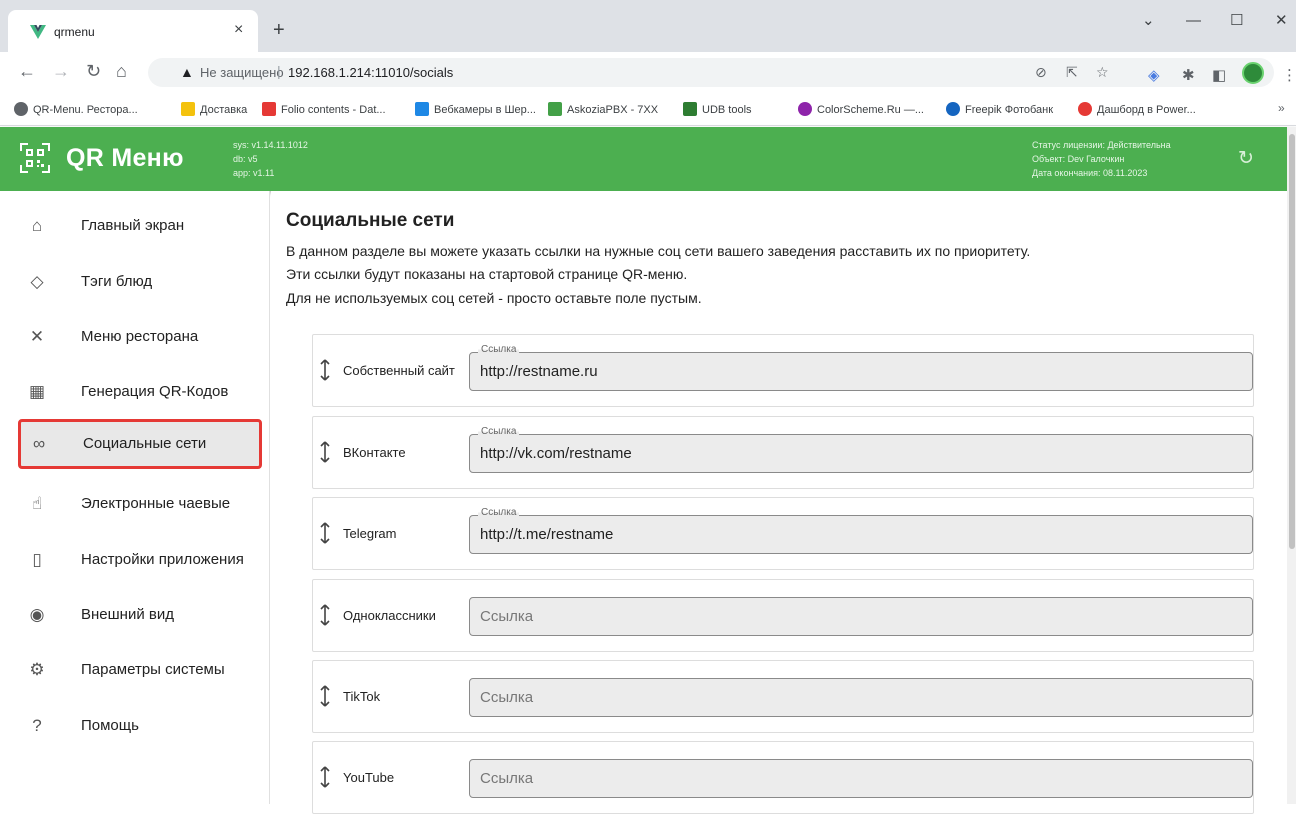 The width and height of the screenshot is (1296, 814). Describe the element at coordinates (370, 220) in the screenshot. I see `page-title: Социальные сети` at that location.